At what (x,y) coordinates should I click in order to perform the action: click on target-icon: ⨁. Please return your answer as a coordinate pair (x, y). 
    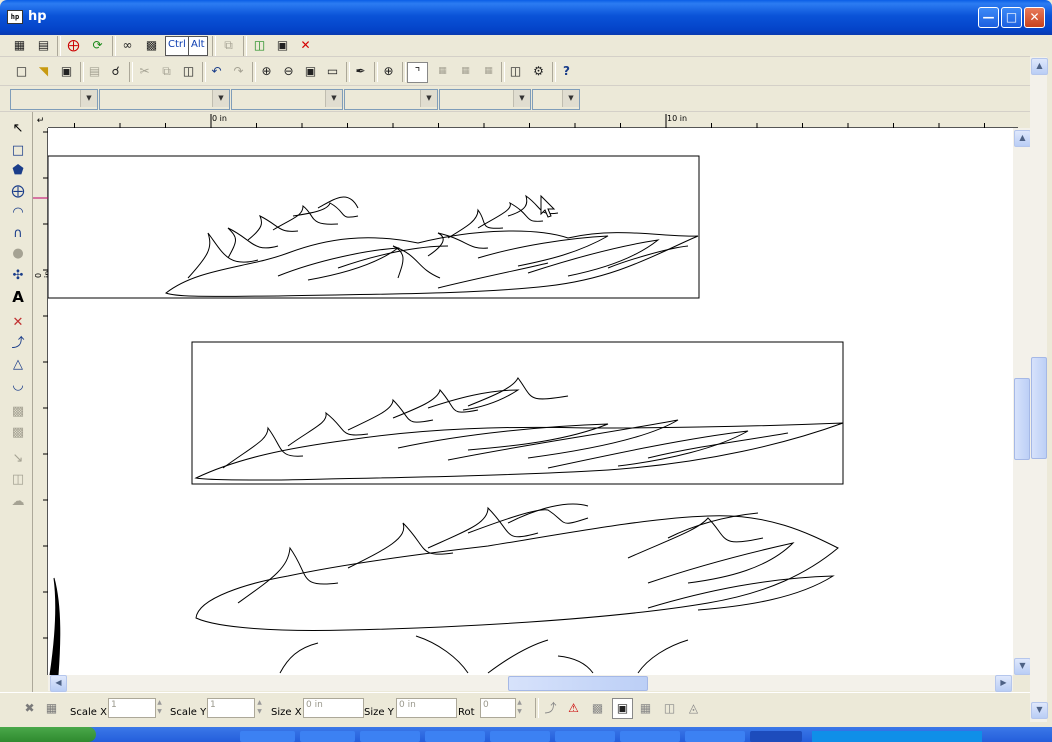
    Looking at the image, I should click on (73, 45).